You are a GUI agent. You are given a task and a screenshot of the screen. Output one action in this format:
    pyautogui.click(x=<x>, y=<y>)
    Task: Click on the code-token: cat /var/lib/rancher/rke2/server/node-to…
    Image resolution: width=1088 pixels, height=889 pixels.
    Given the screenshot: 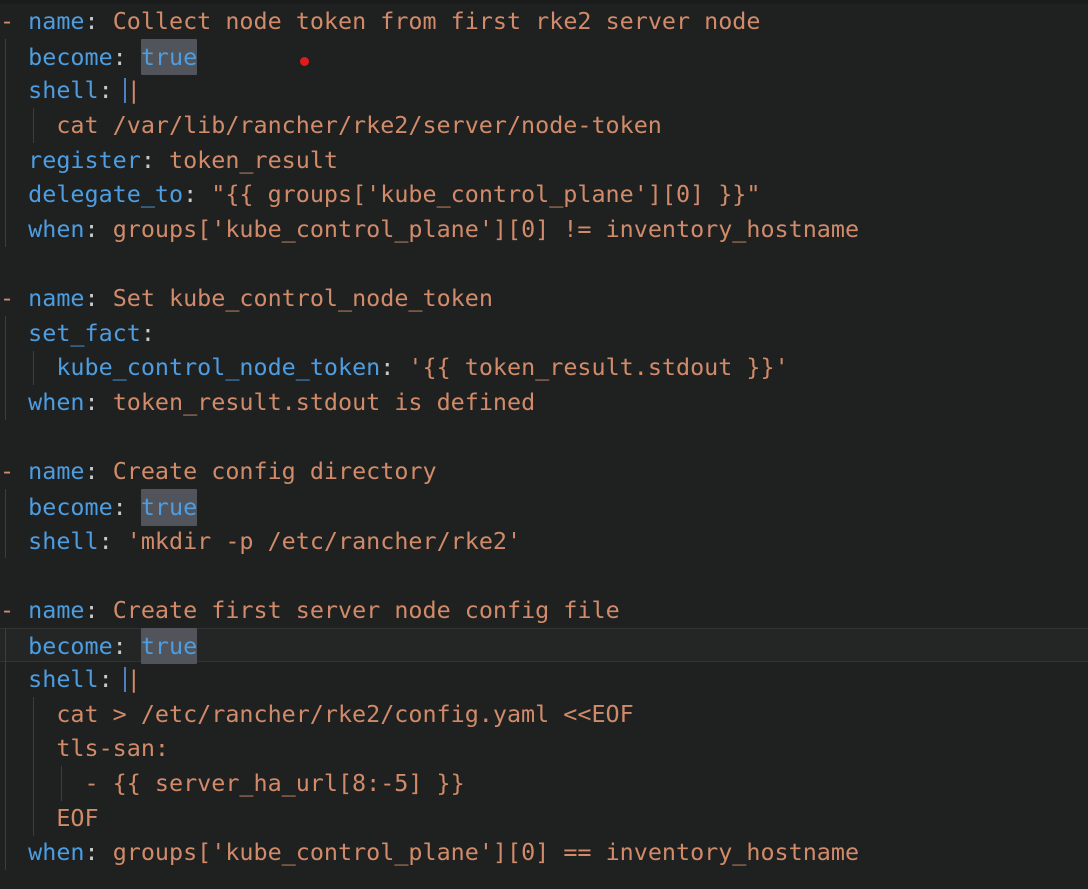 What is the action you would take?
    pyautogui.click(x=331, y=124)
    